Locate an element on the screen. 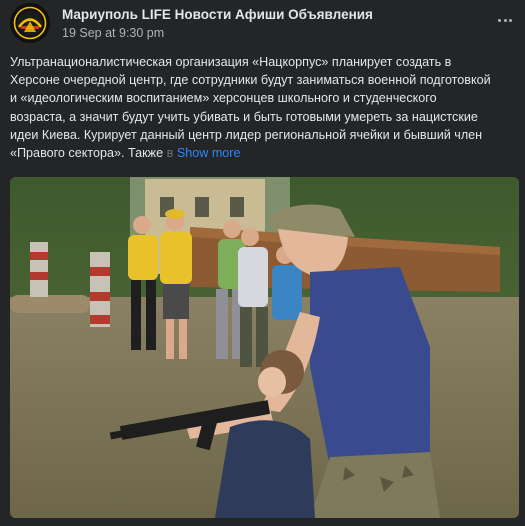  post-text-last-line: «Правого сектора». Также в Show more is located at coordinates (264, 153).